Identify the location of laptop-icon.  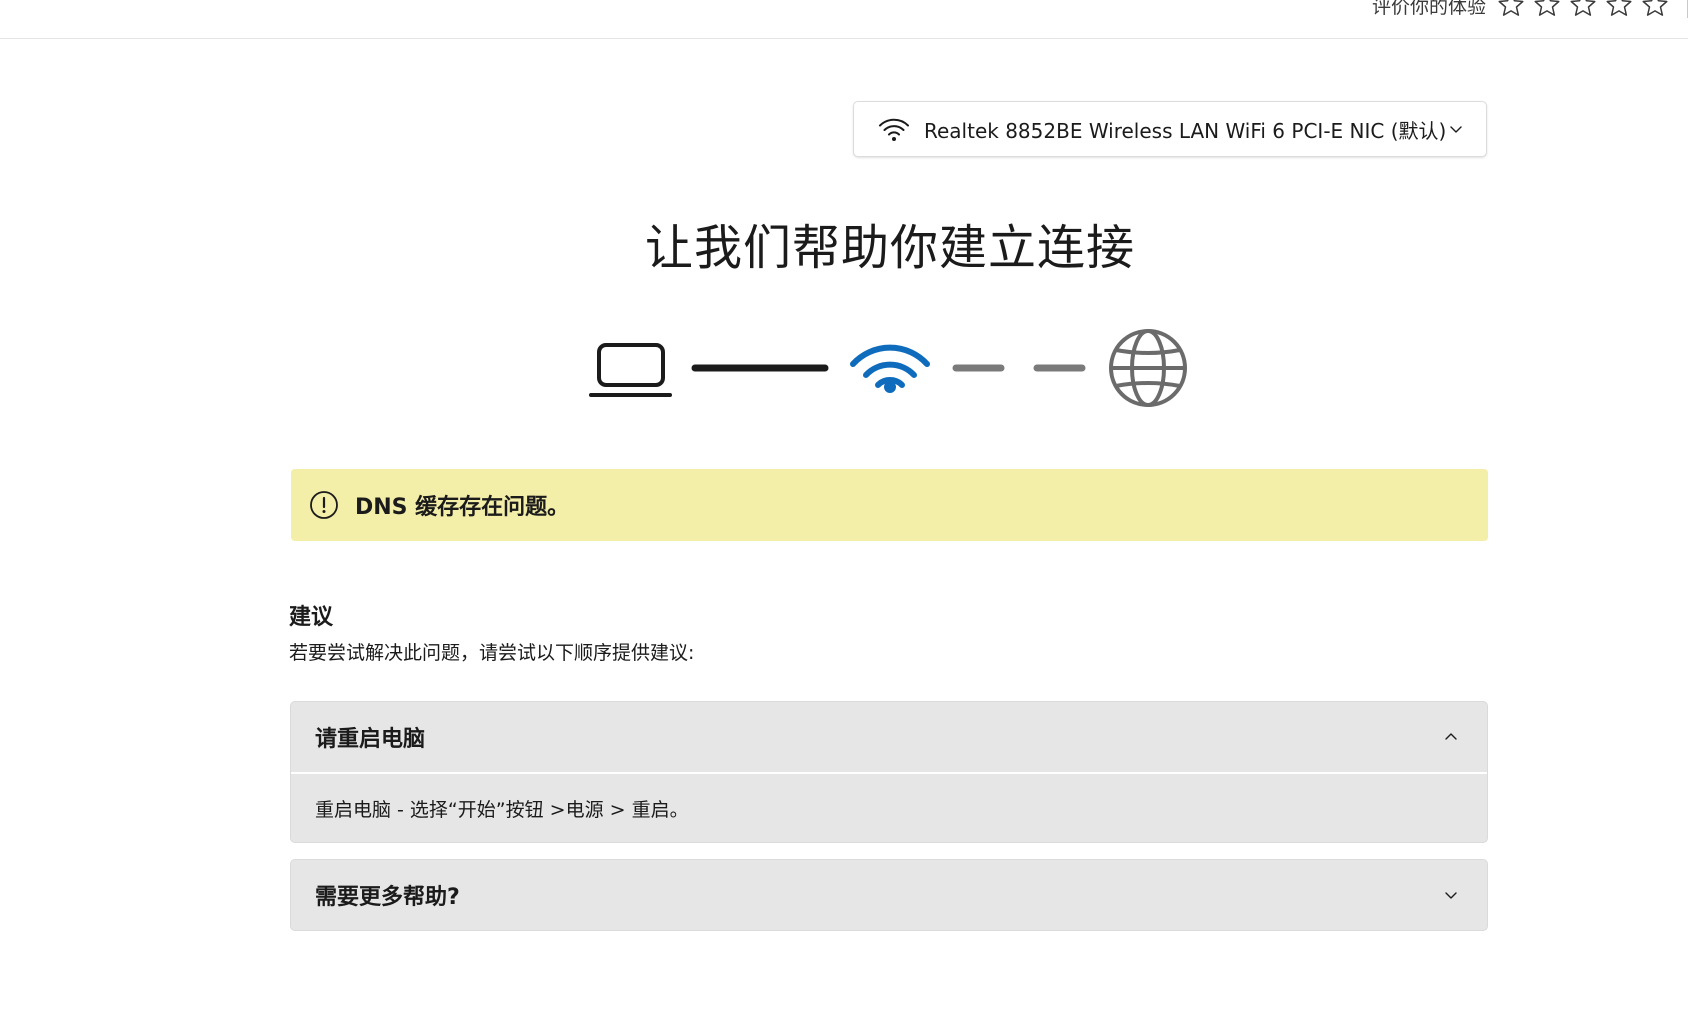
(630, 370).